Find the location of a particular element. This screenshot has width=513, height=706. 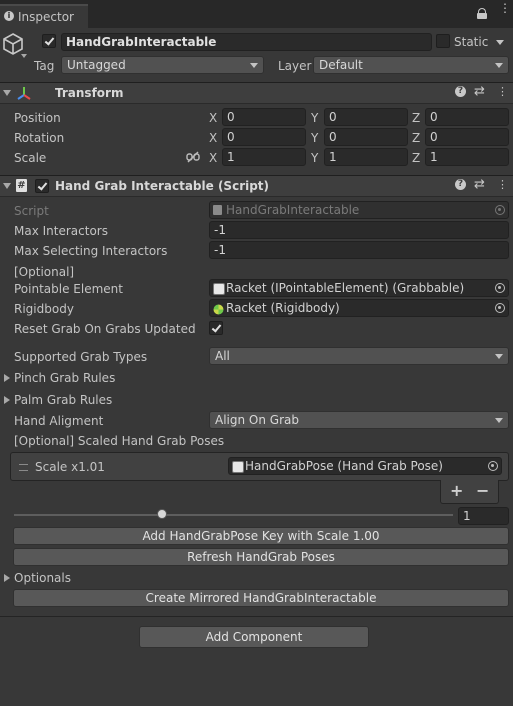

max-selecting-field: -1 is located at coordinates (359, 250).